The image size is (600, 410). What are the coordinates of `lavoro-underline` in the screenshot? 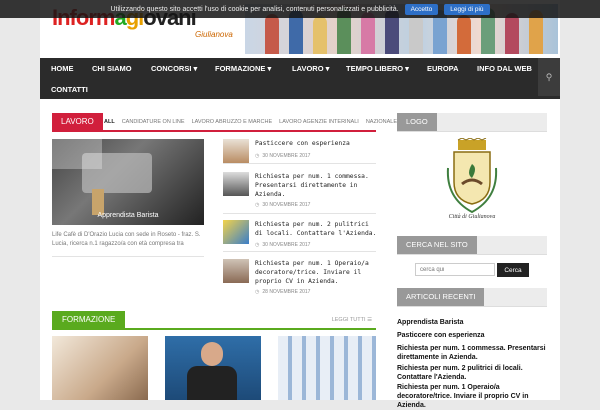 It's located at (214, 131).